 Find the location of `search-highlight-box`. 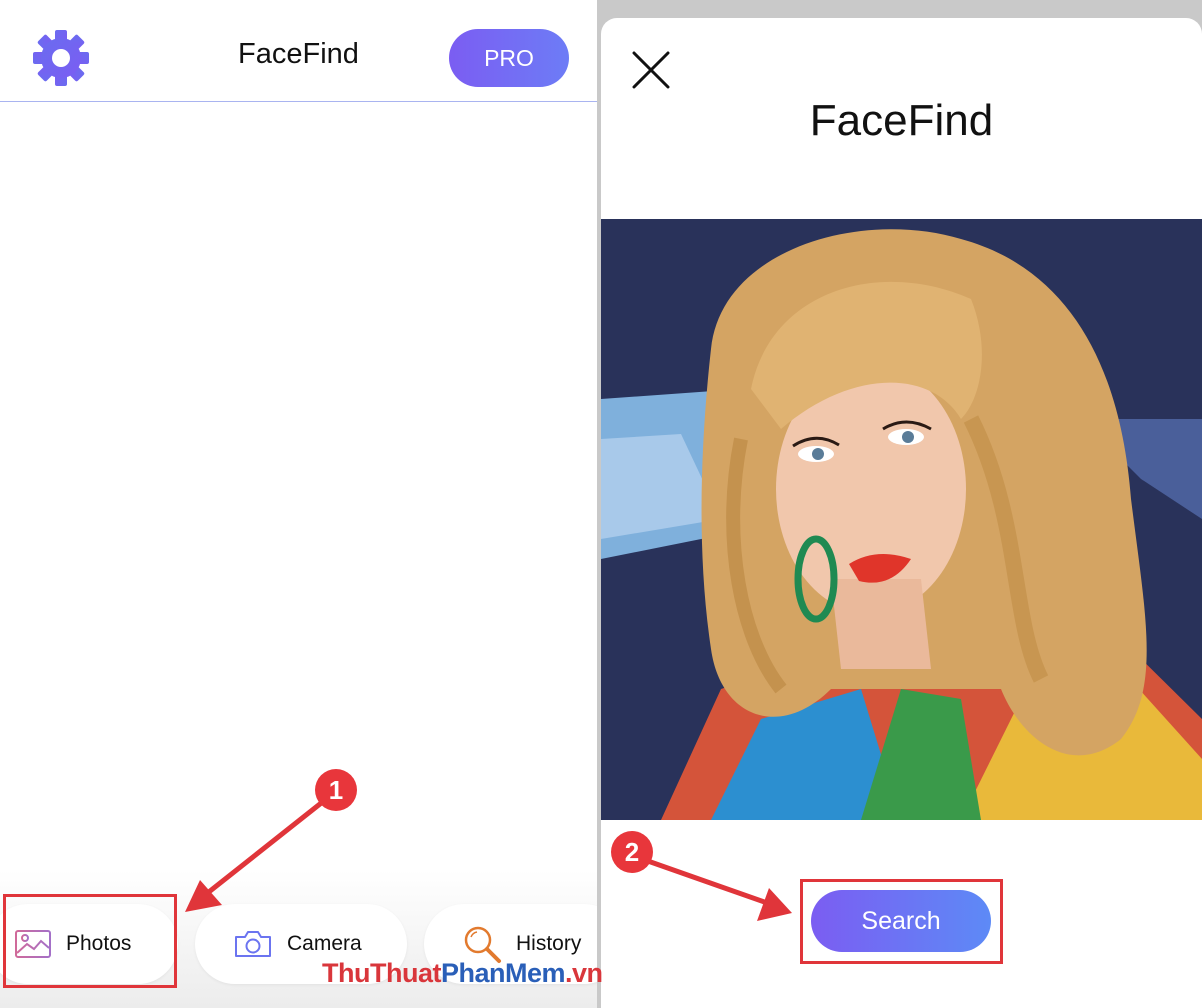

search-highlight-box is located at coordinates (901, 921).